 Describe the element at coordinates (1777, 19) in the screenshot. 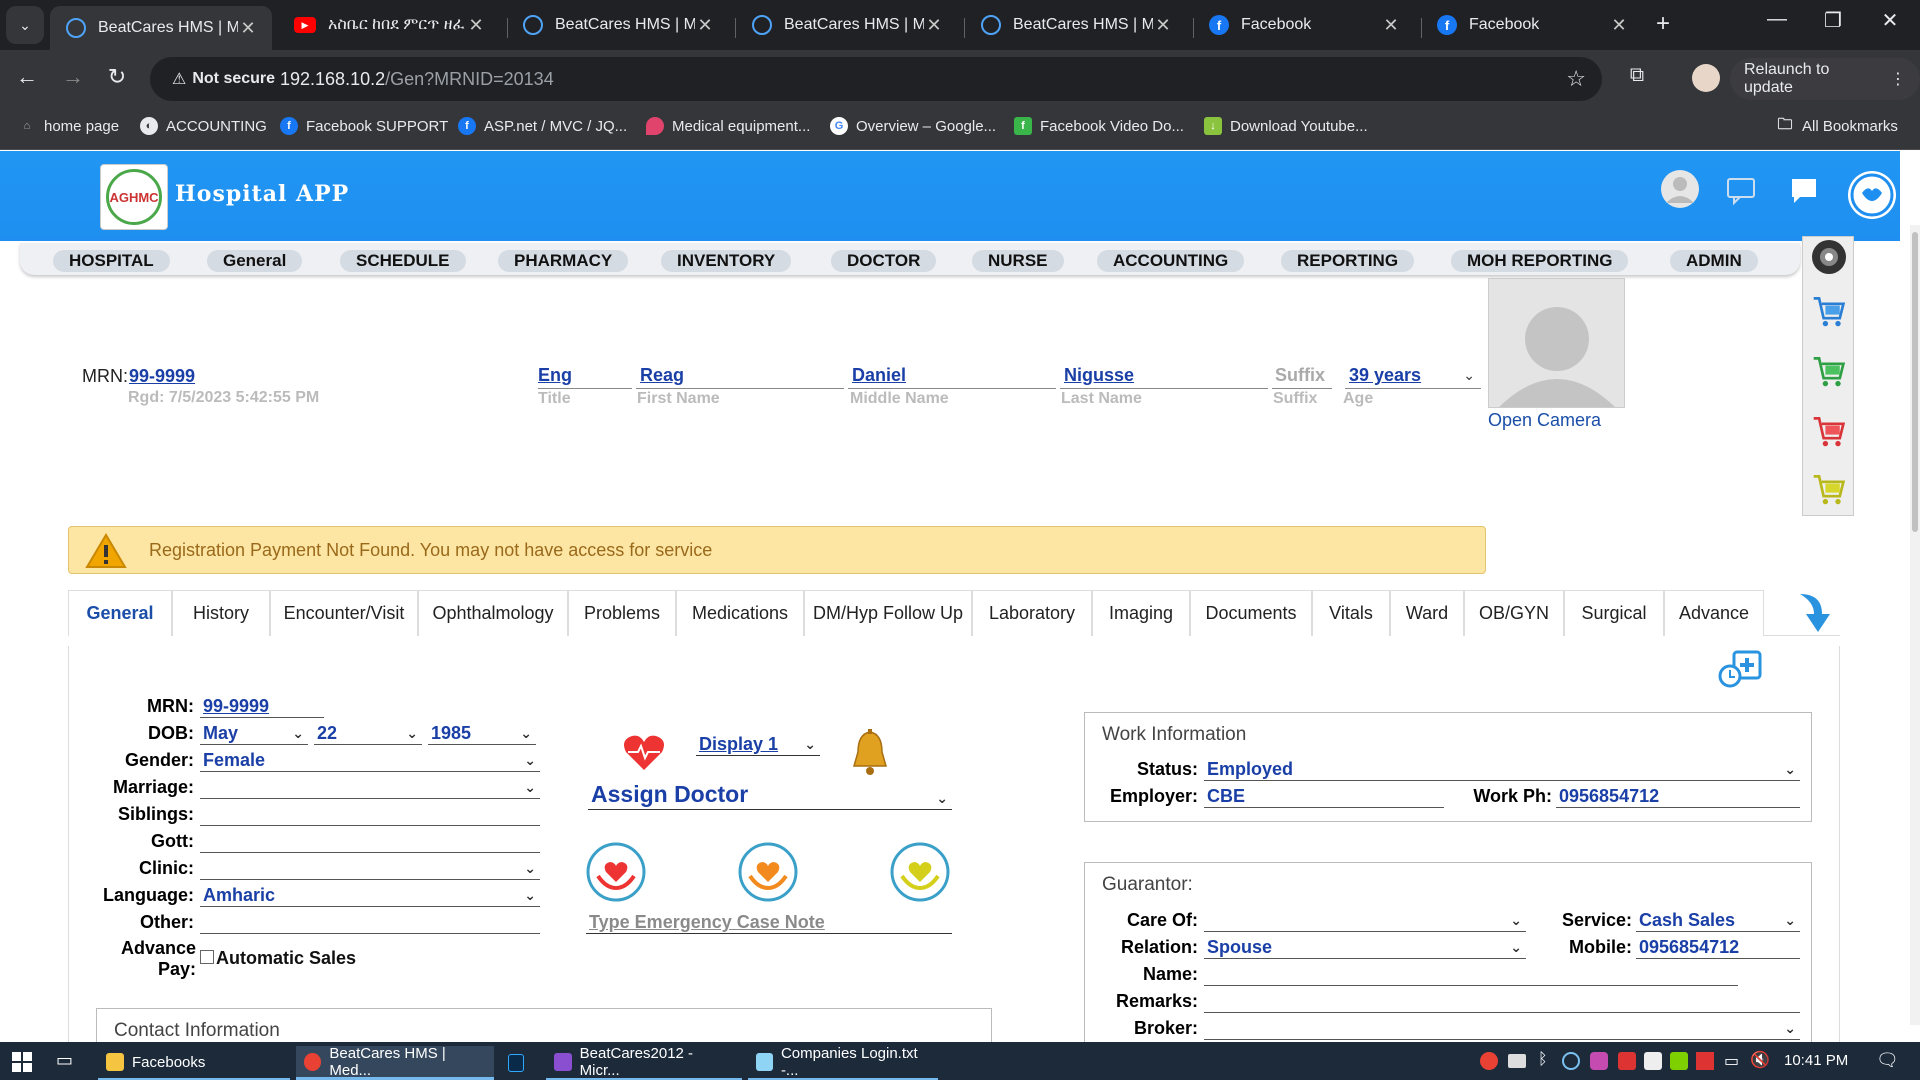

I see `minimize-icon: —` at that location.